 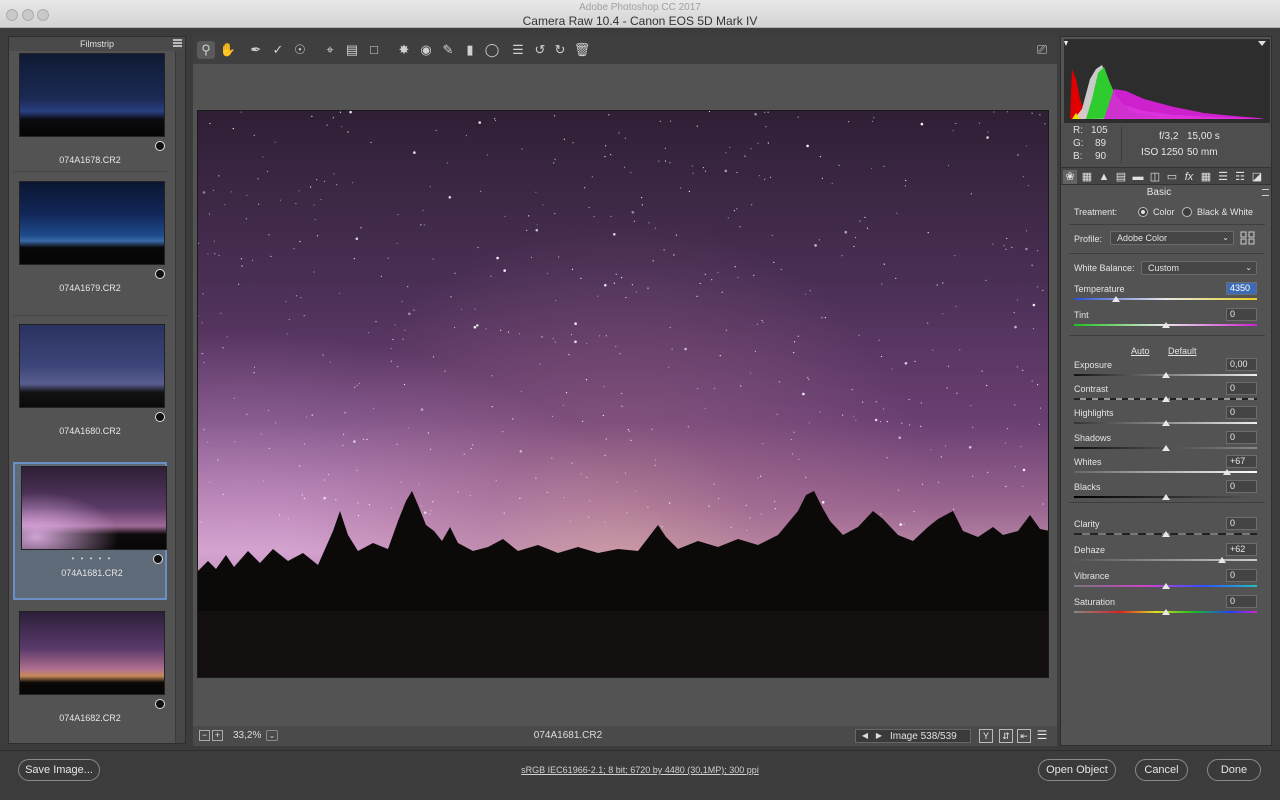 What do you see at coordinates (177, 43) in the screenshot?
I see `filmstrip-menu-icon` at bounding box center [177, 43].